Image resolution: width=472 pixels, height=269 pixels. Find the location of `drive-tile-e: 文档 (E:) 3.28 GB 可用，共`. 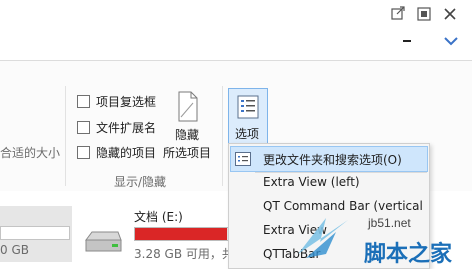

drive-tile-e: 文档 (E:) 3.28 GB 可用，共 is located at coordinates (158, 238).